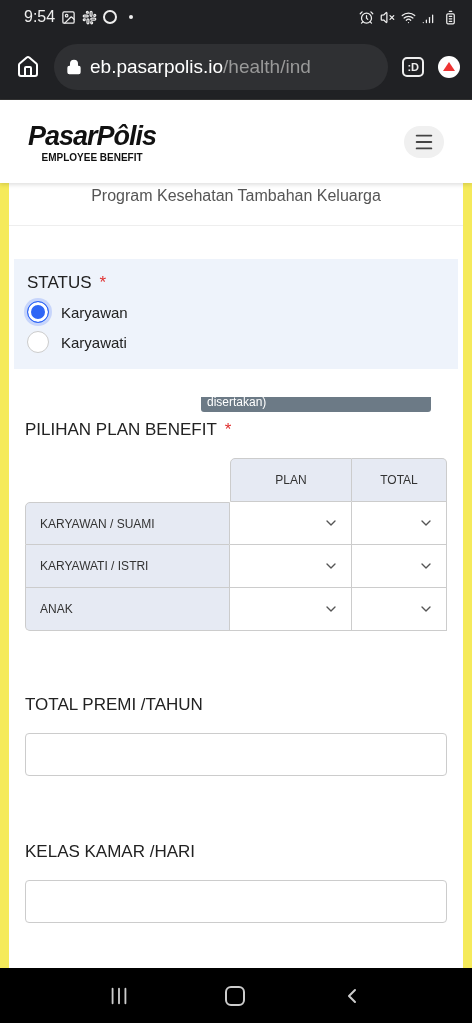 The height and width of the screenshot is (1023, 472). I want to click on radio-label: Karyawan, so click(94, 312).